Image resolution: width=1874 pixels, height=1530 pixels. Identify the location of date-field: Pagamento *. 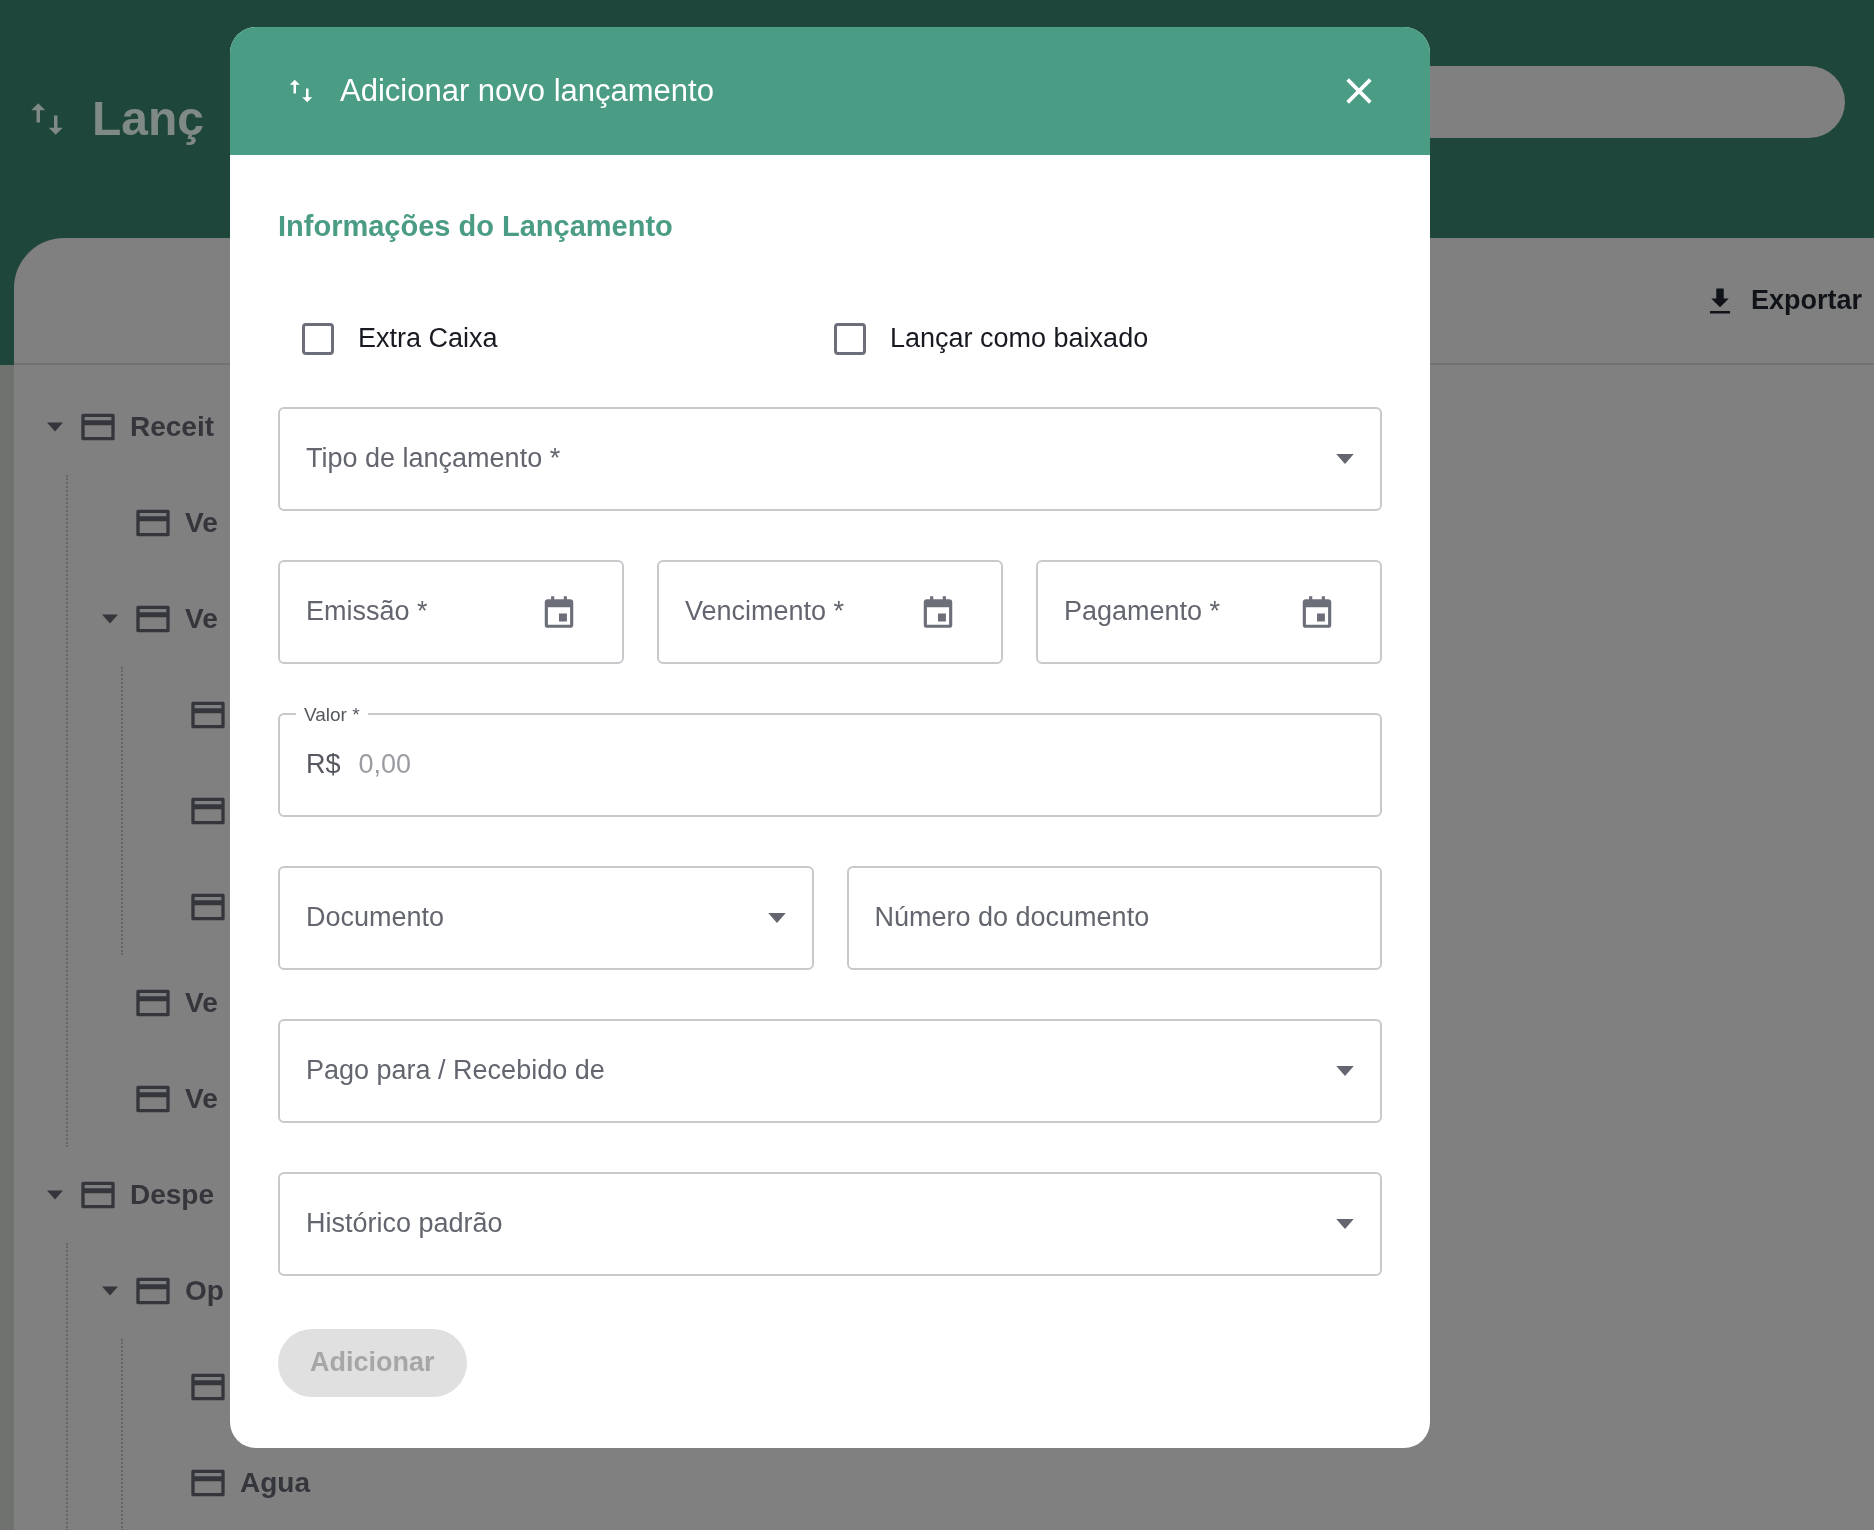
(1209, 611).